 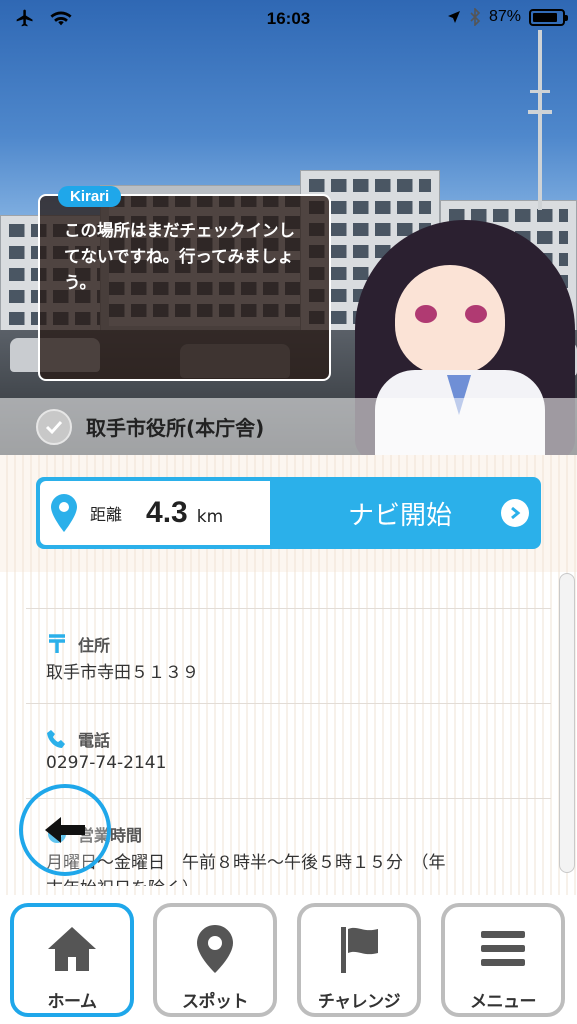 What do you see at coordinates (90, 196) in the screenshot?
I see `speaker-name-tag: Kirari` at bounding box center [90, 196].